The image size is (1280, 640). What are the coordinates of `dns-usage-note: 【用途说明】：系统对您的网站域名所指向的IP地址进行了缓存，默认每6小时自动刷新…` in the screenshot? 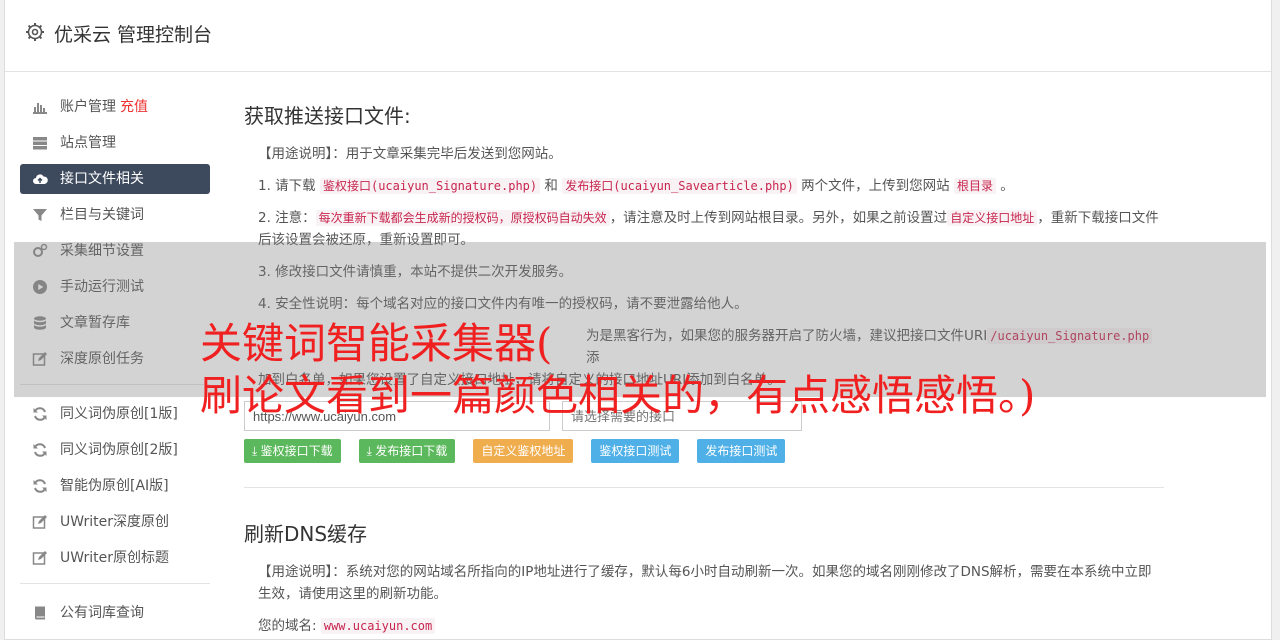 It's located at (705, 583).